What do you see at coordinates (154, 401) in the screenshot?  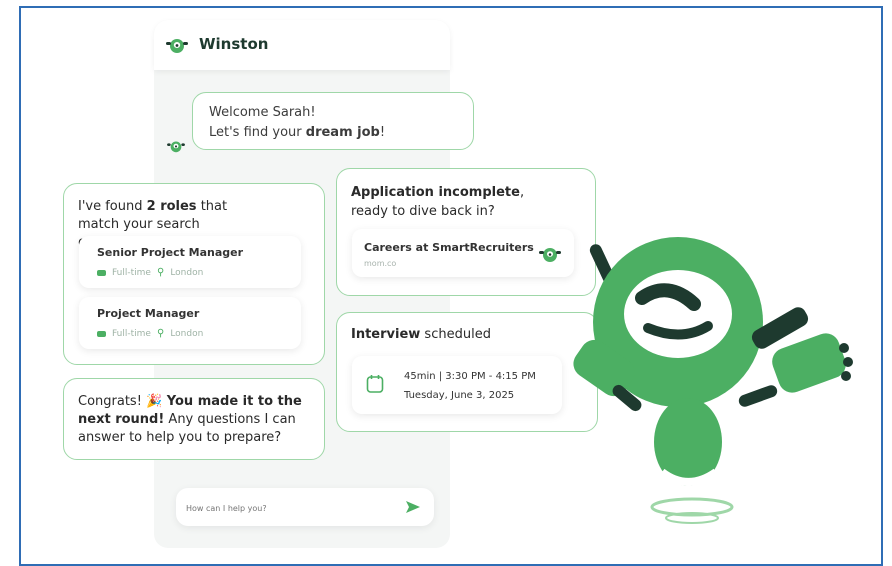 I see `party-emoji-icon: 🎉` at bounding box center [154, 401].